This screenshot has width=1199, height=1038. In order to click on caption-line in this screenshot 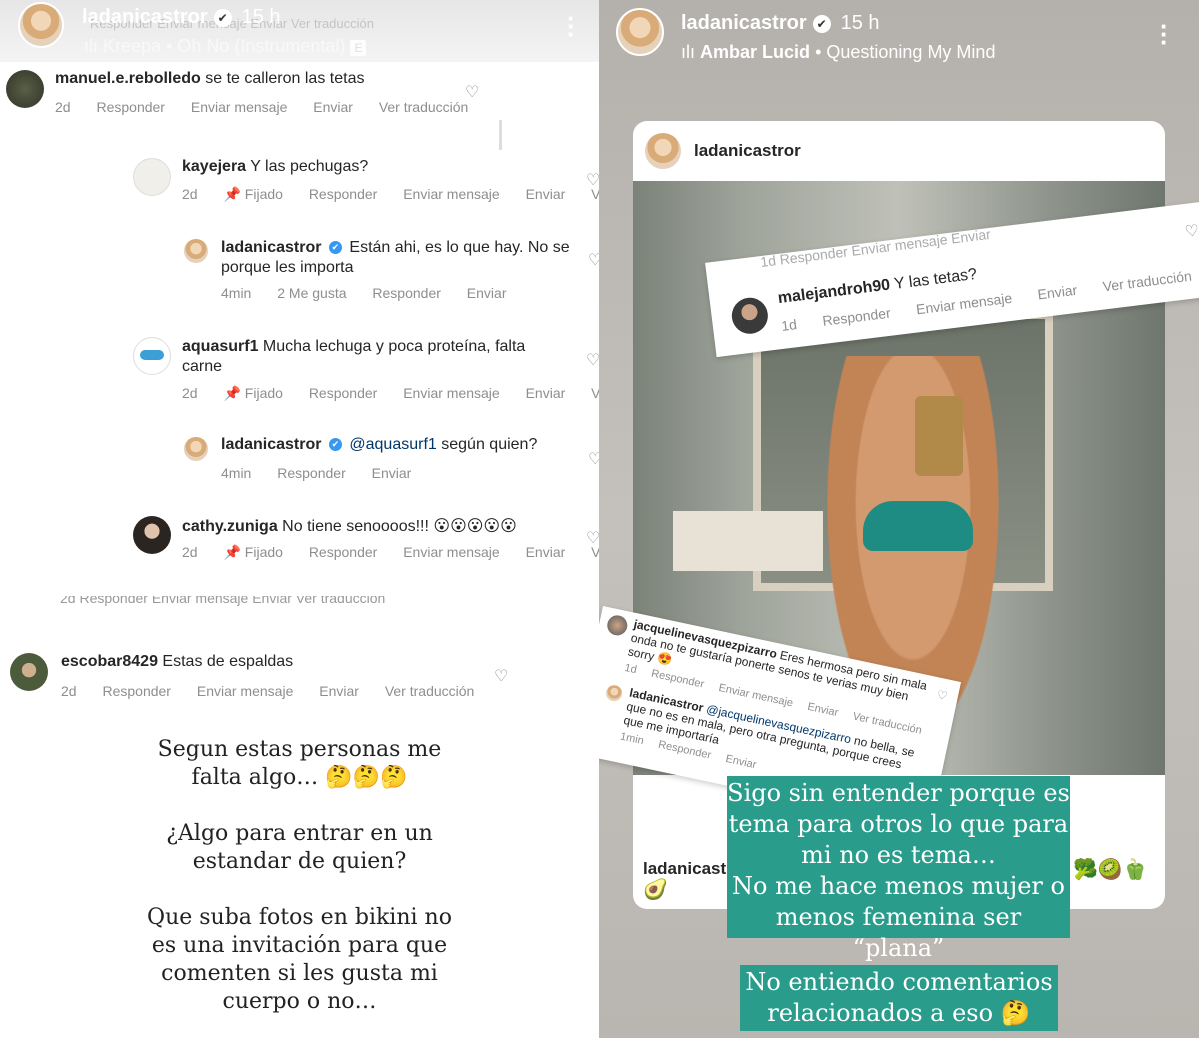, I will do `click(299, 890)`.